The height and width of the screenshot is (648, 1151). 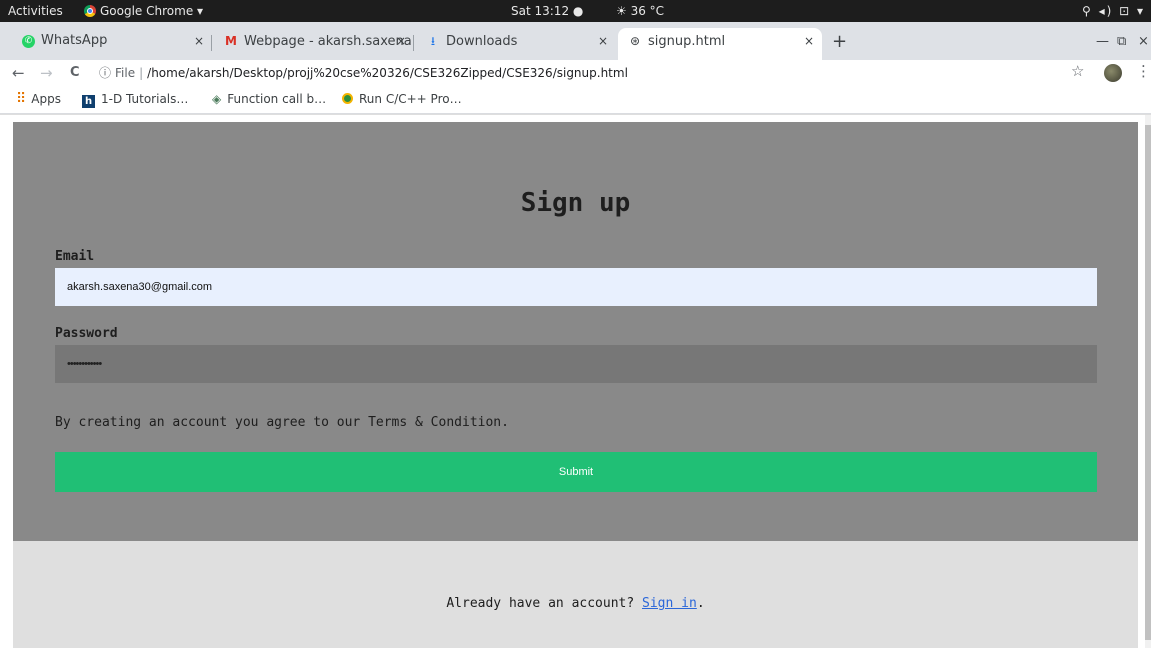 What do you see at coordinates (75, 73) in the screenshot?
I see `reload-button: C` at bounding box center [75, 73].